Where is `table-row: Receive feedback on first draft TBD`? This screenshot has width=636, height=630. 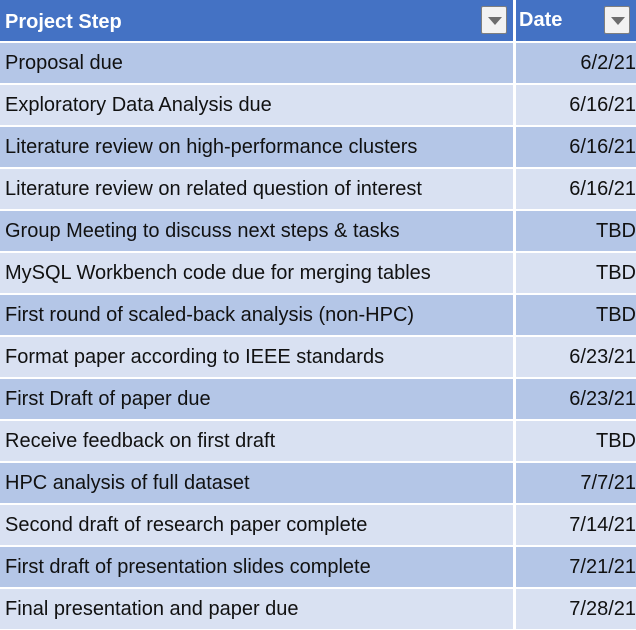
table-row: Receive feedback on first draft TBD is located at coordinates (318, 441).